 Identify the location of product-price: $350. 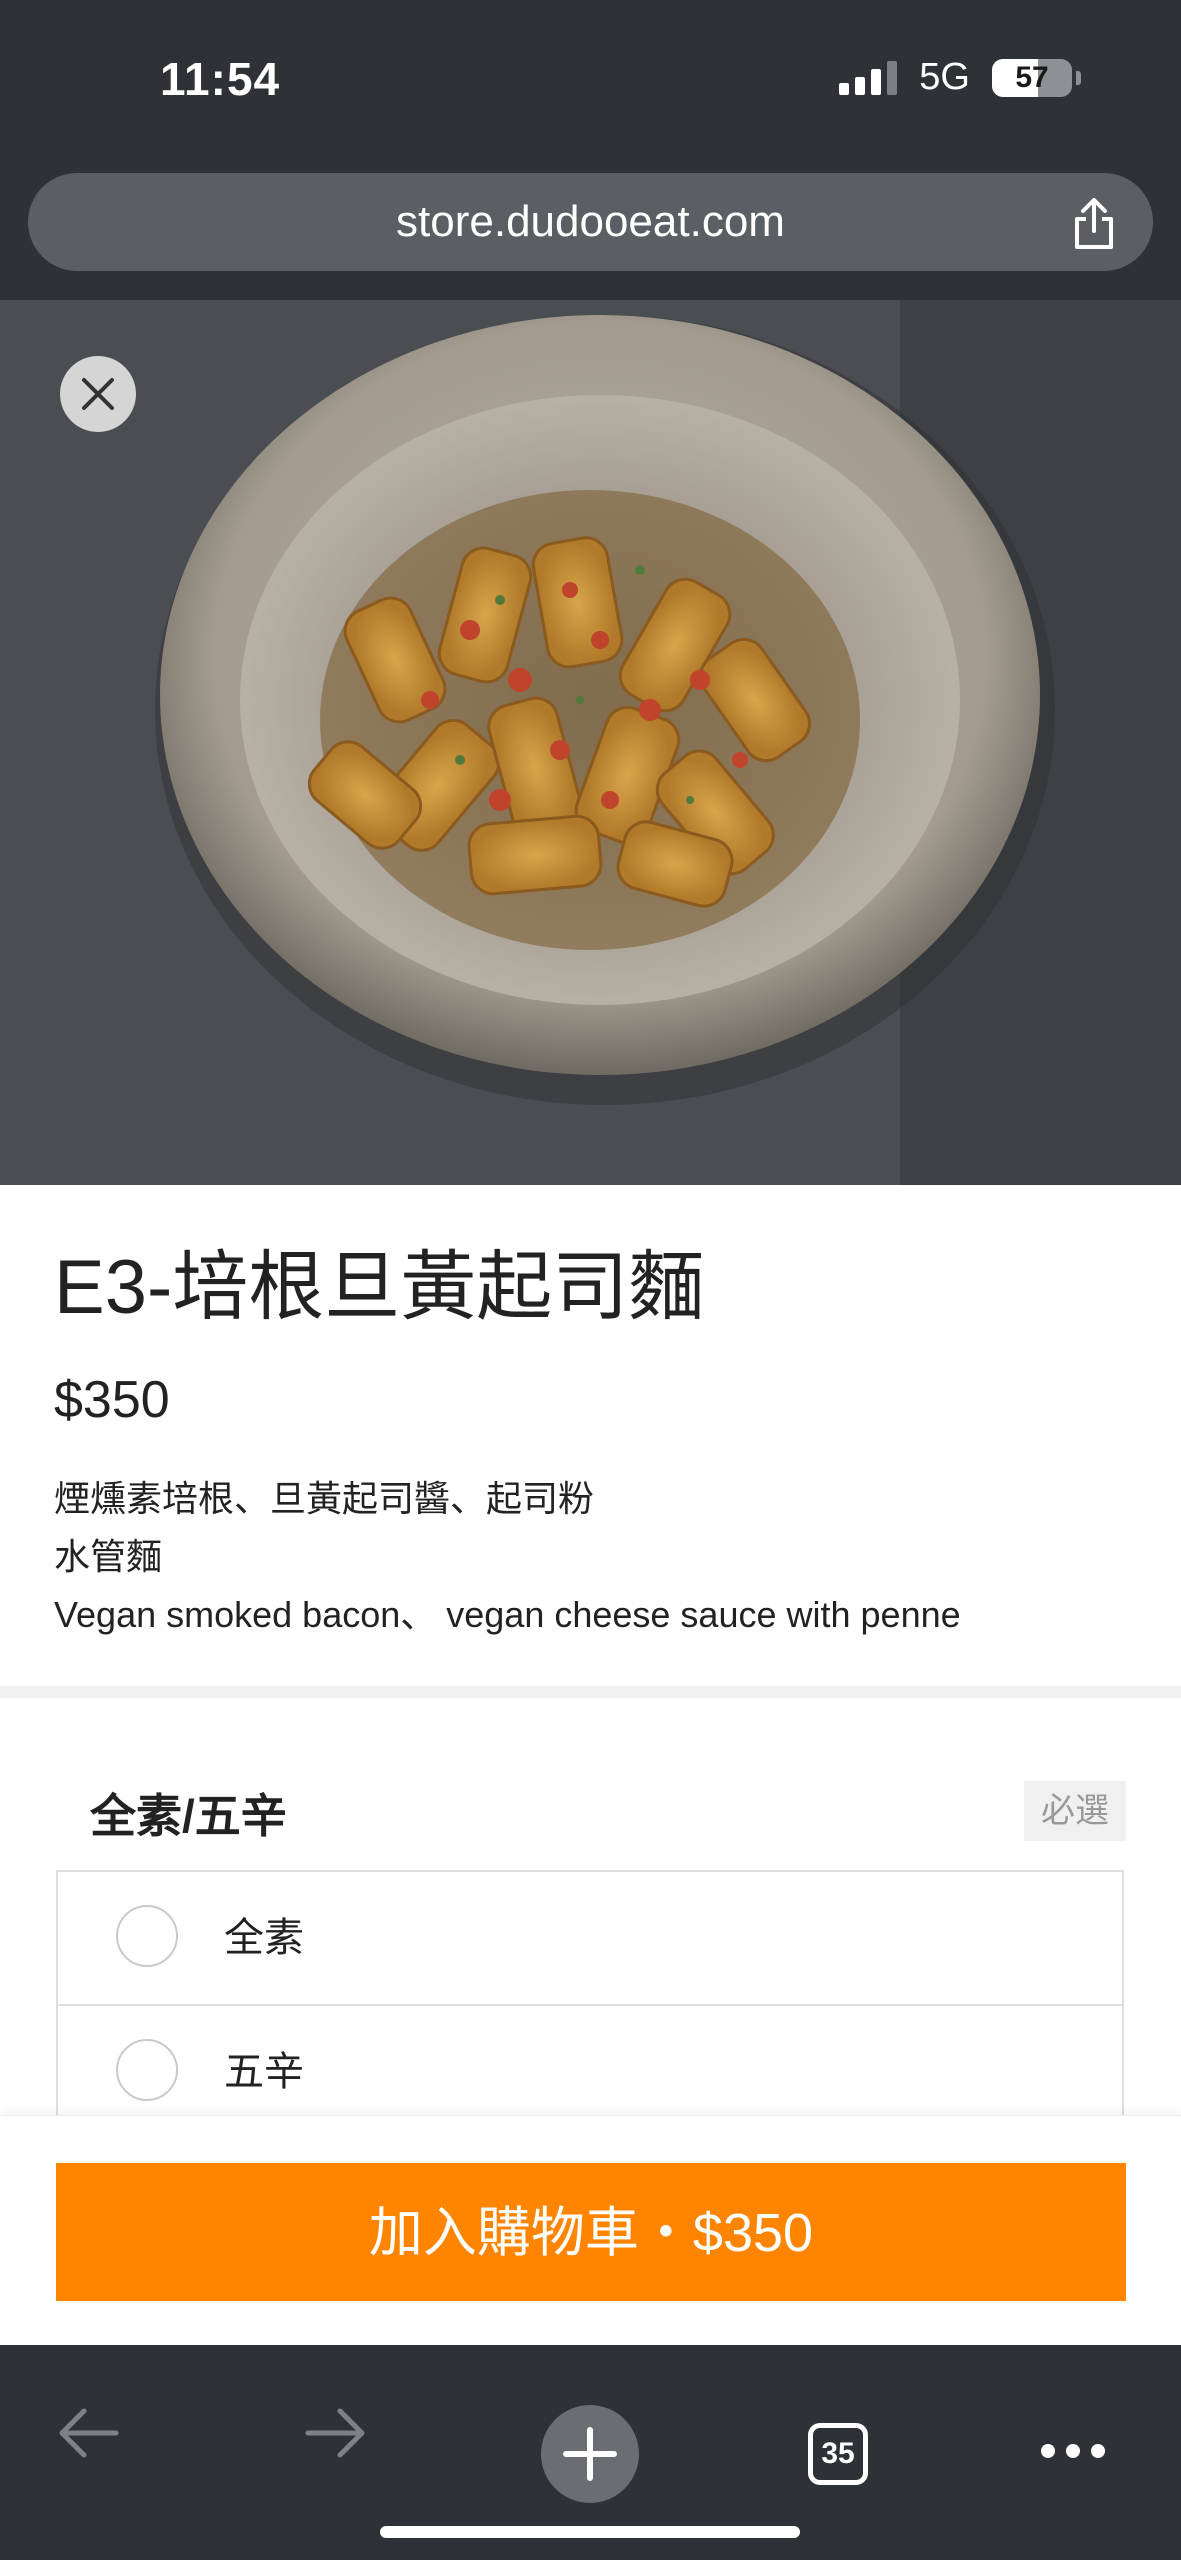
(112, 1400).